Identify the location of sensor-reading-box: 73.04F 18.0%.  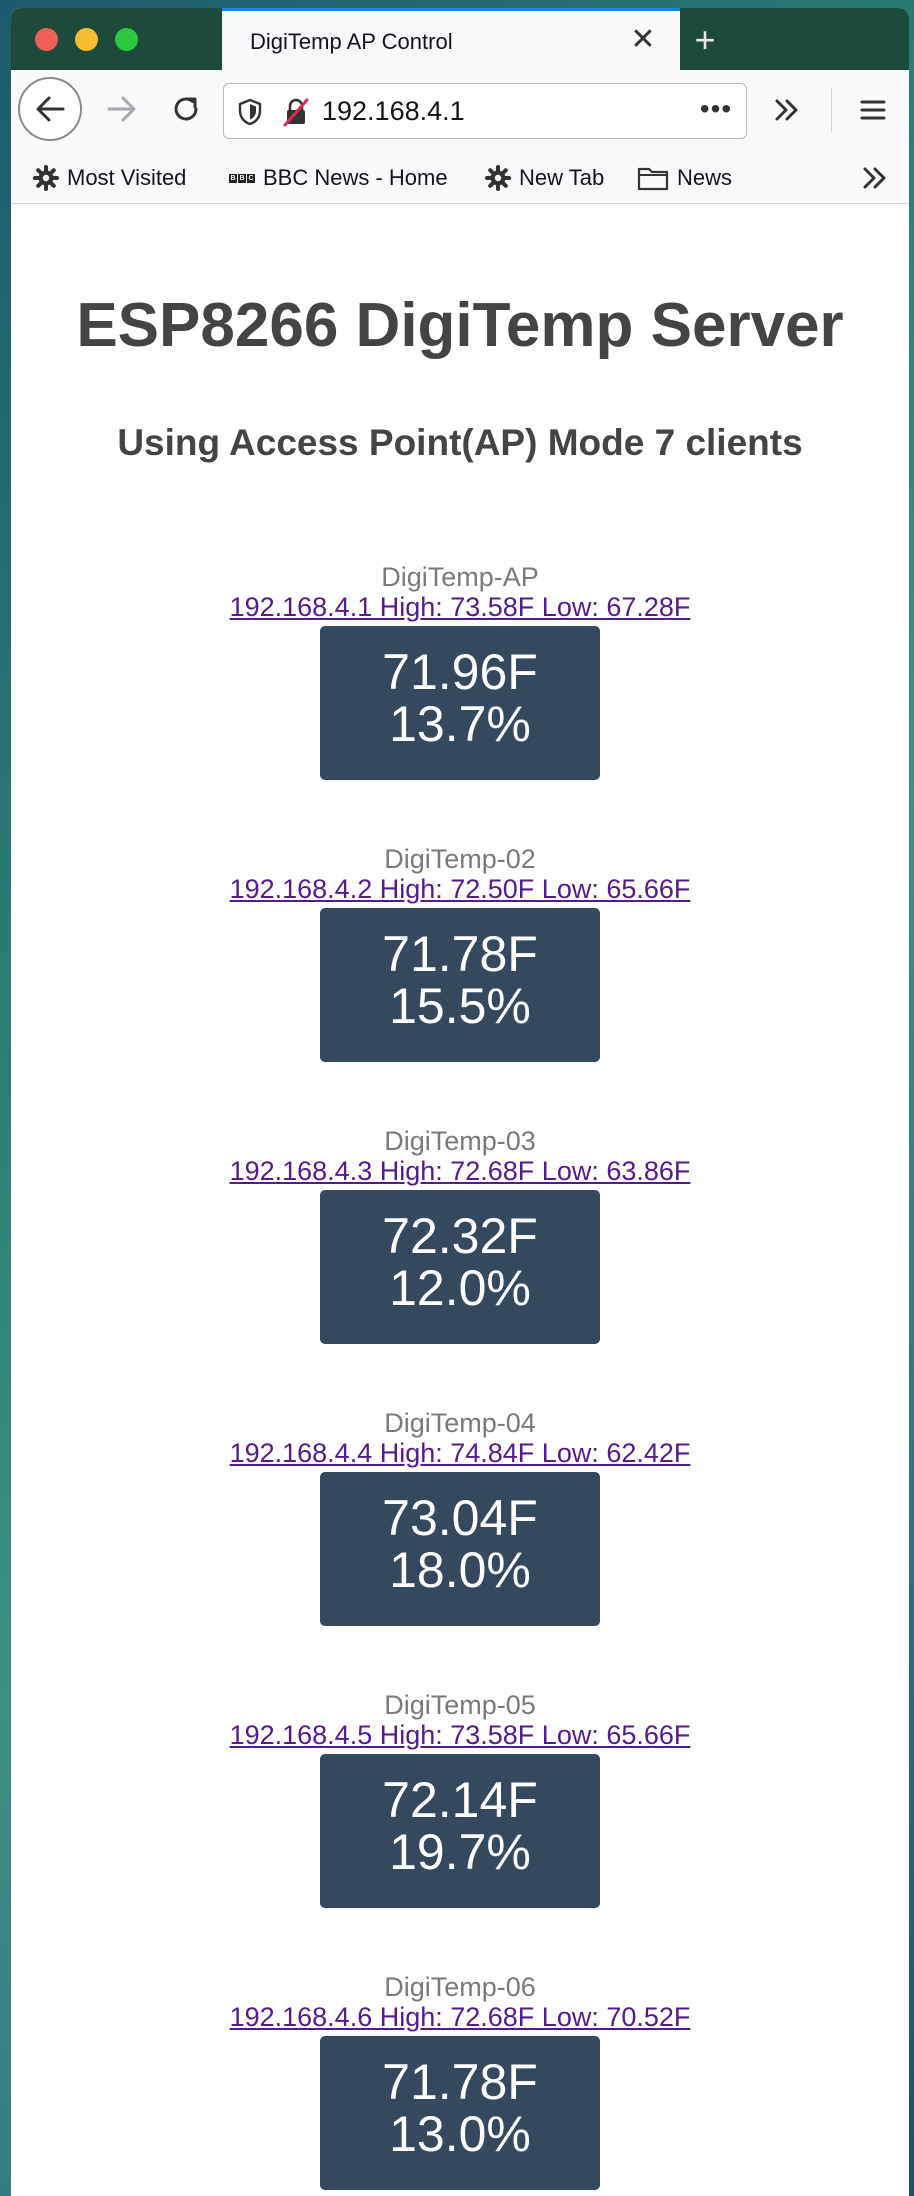
(460, 1549).